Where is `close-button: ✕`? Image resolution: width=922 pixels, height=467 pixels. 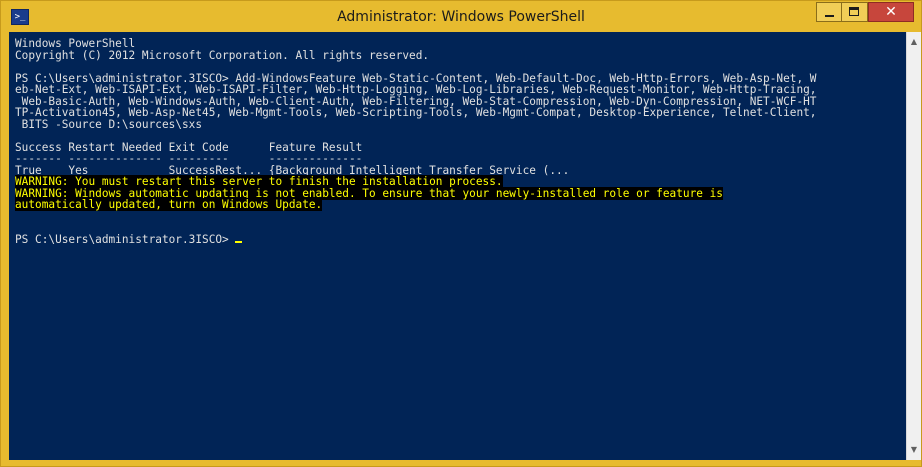 close-button: ✕ is located at coordinates (891, 12).